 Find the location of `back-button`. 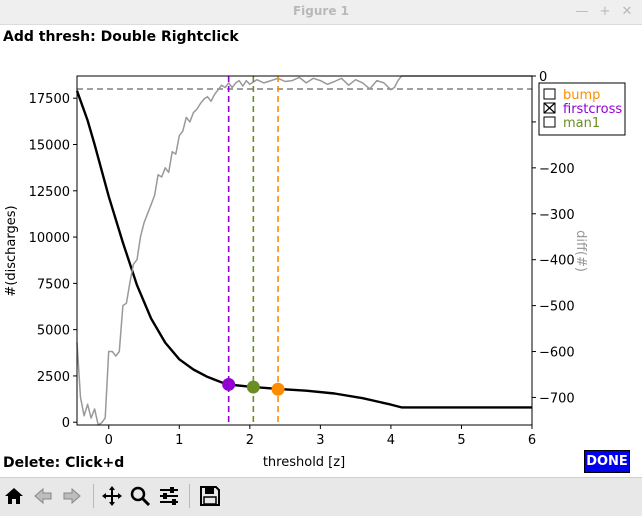

back-button is located at coordinates (43, 496).